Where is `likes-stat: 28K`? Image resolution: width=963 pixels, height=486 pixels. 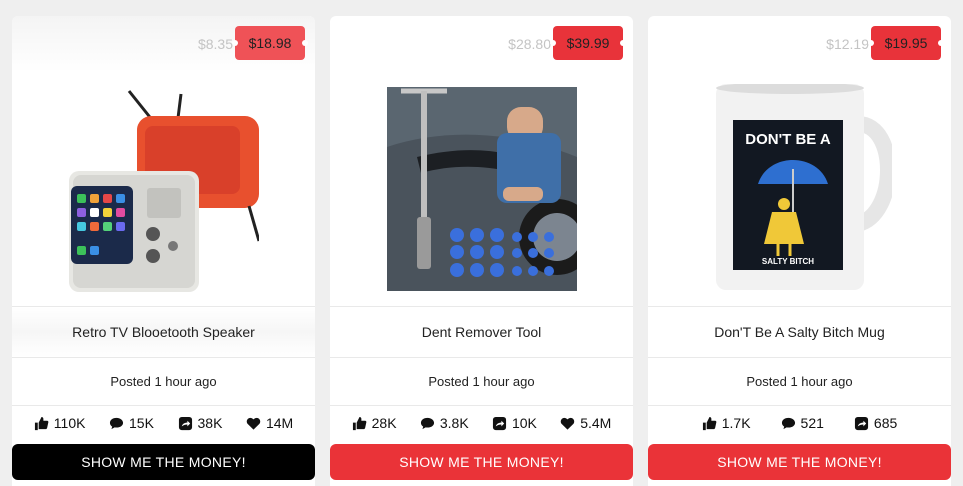 likes-stat: 28K is located at coordinates (374, 423).